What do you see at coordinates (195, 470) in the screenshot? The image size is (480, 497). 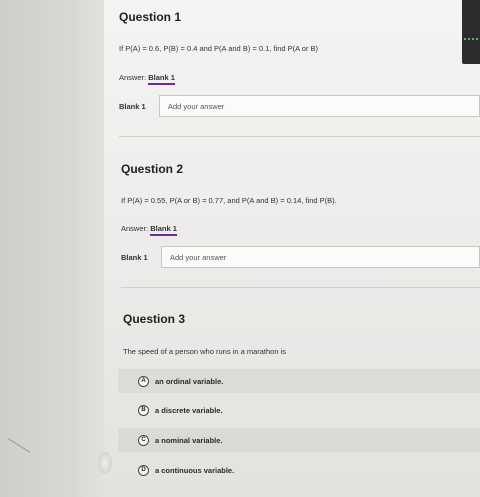 I see `option-label: a continuous variable.` at bounding box center [195, 470].